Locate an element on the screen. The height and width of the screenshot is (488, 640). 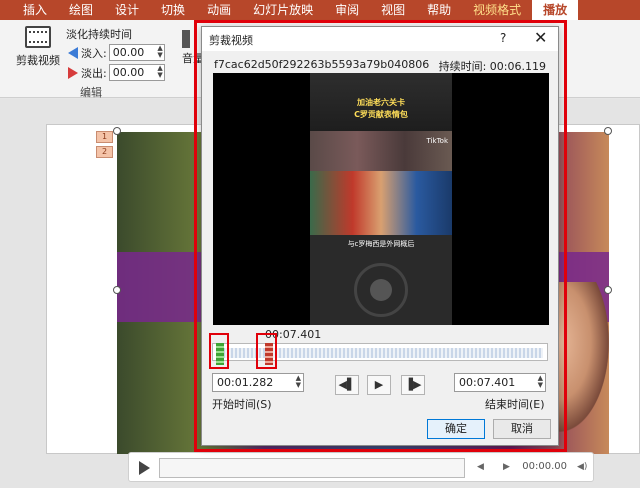
speaker-icon is located at coordinates (188, 39).